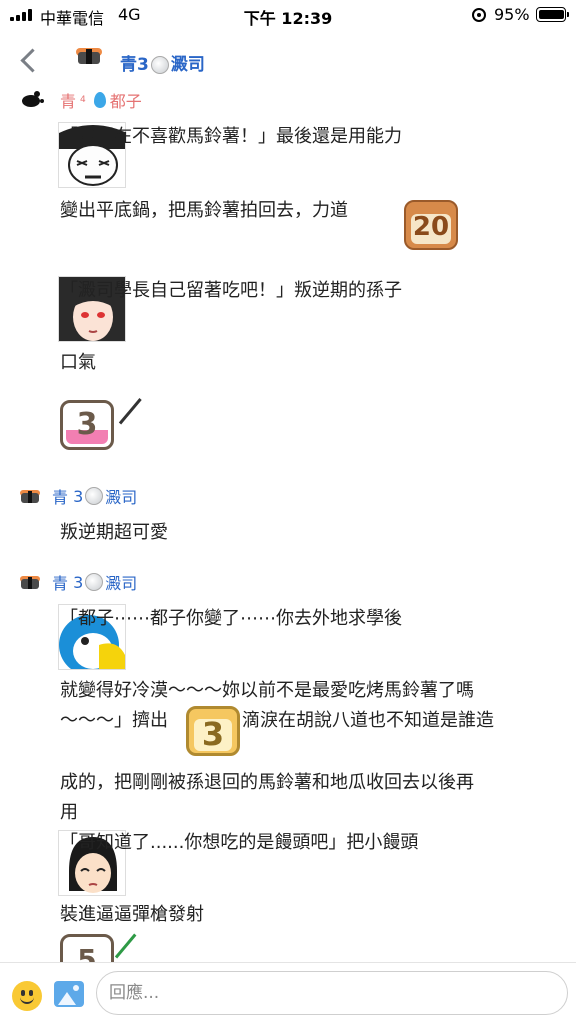 The image size is (576, 1024). What do you see at coordinates (69, 994) in the screenshot?
I see `image-button` at bounding box center [69, 994].